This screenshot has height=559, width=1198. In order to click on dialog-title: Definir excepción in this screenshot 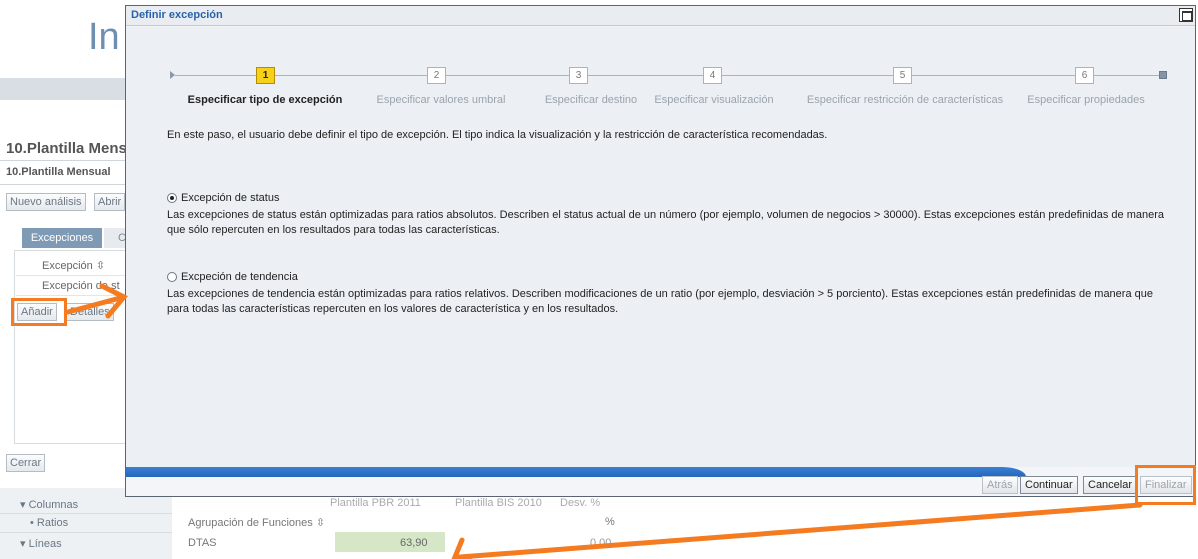, I will do `click(177, 15)`.